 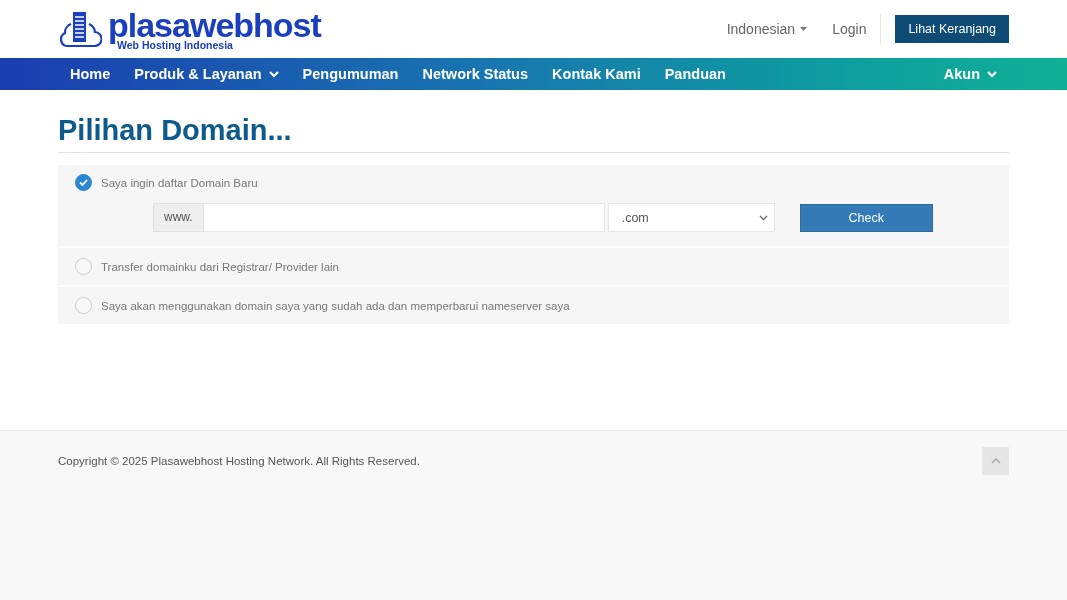 What do you see at coordinates (866, 217) in the screenshot?
I see `check-button: Check` at bounding box center [866, 217].